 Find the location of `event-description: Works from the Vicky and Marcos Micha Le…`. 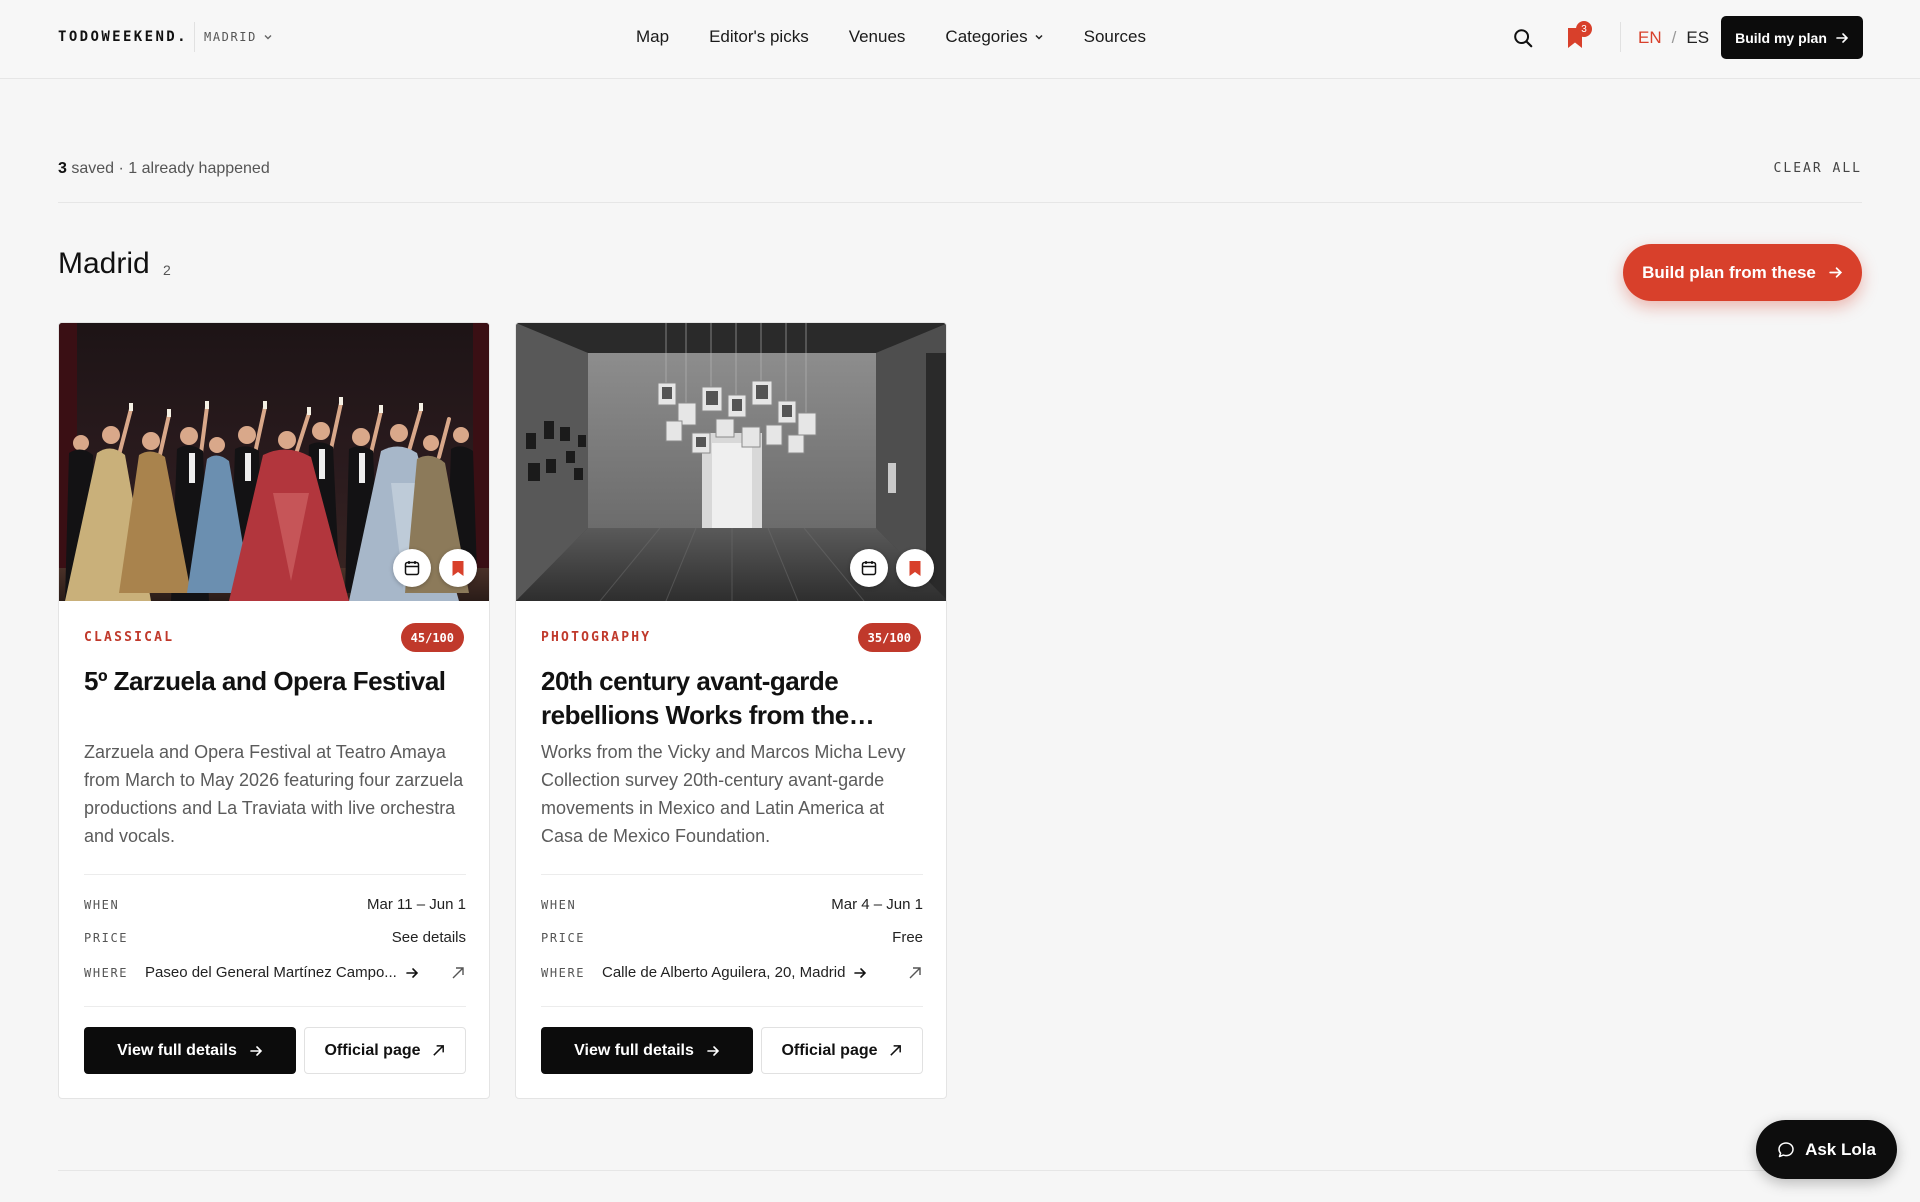

event-description: Works from the Vicky and Marcos Micha Le… is located at coordinates (723, 794).